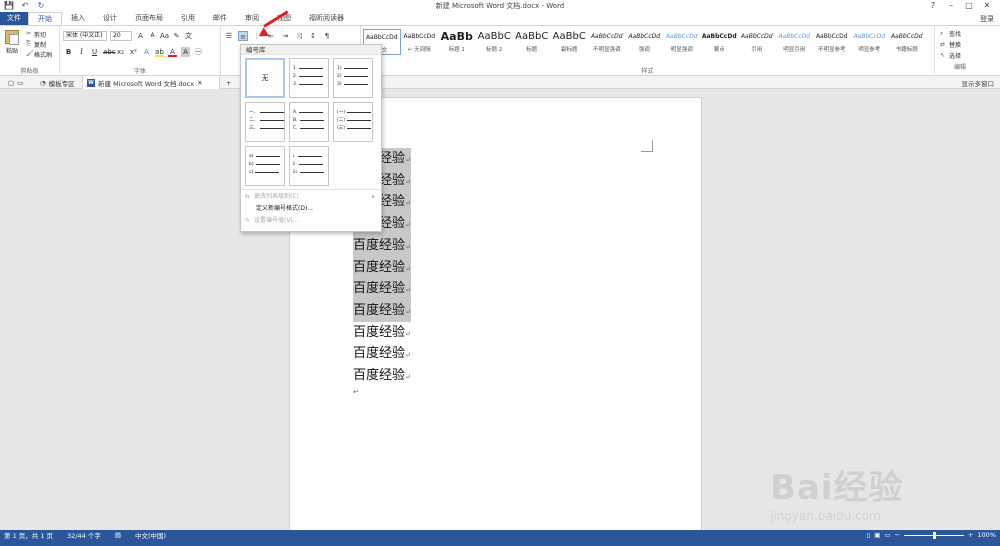 This screenshot has width=1000, height=546. I want to click on shrink-font-icon: A, so click(152, 36).